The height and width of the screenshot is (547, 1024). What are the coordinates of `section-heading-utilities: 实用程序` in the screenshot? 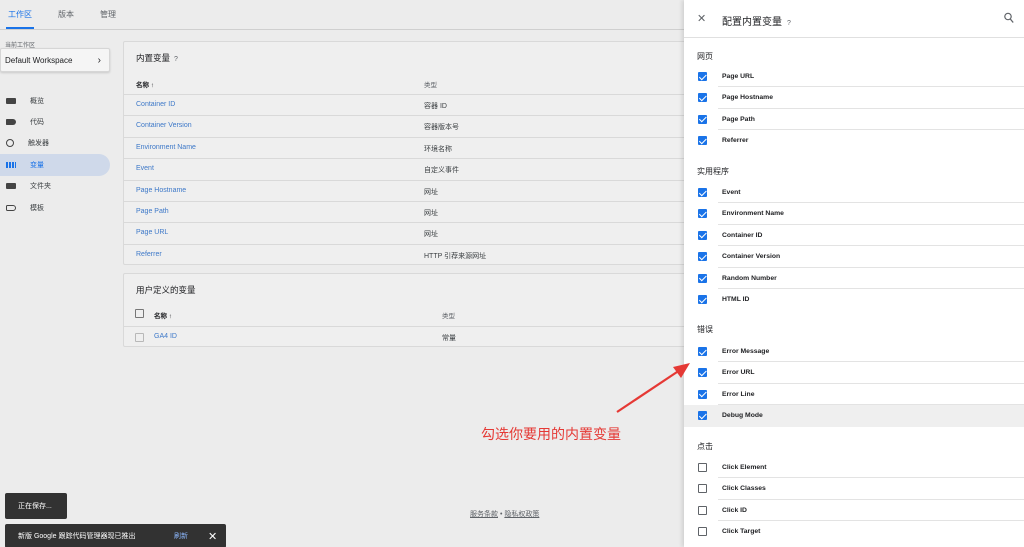 It's located at (713, 171).